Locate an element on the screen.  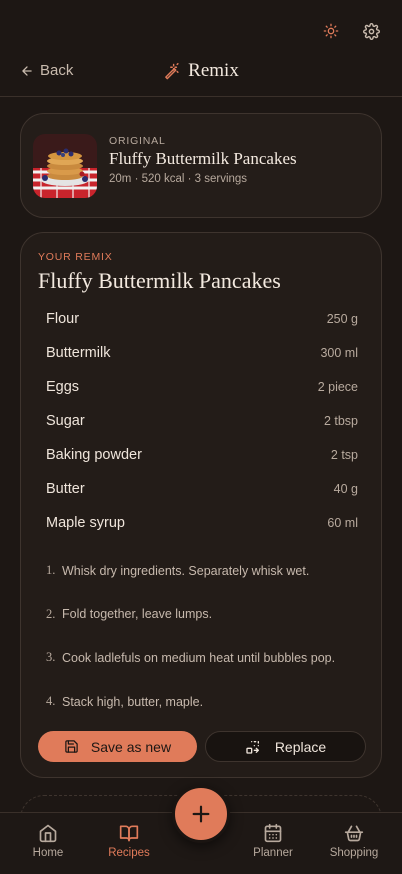
ingredient-row: Baking powder 2 tsp is located at coordinates (202, 455).